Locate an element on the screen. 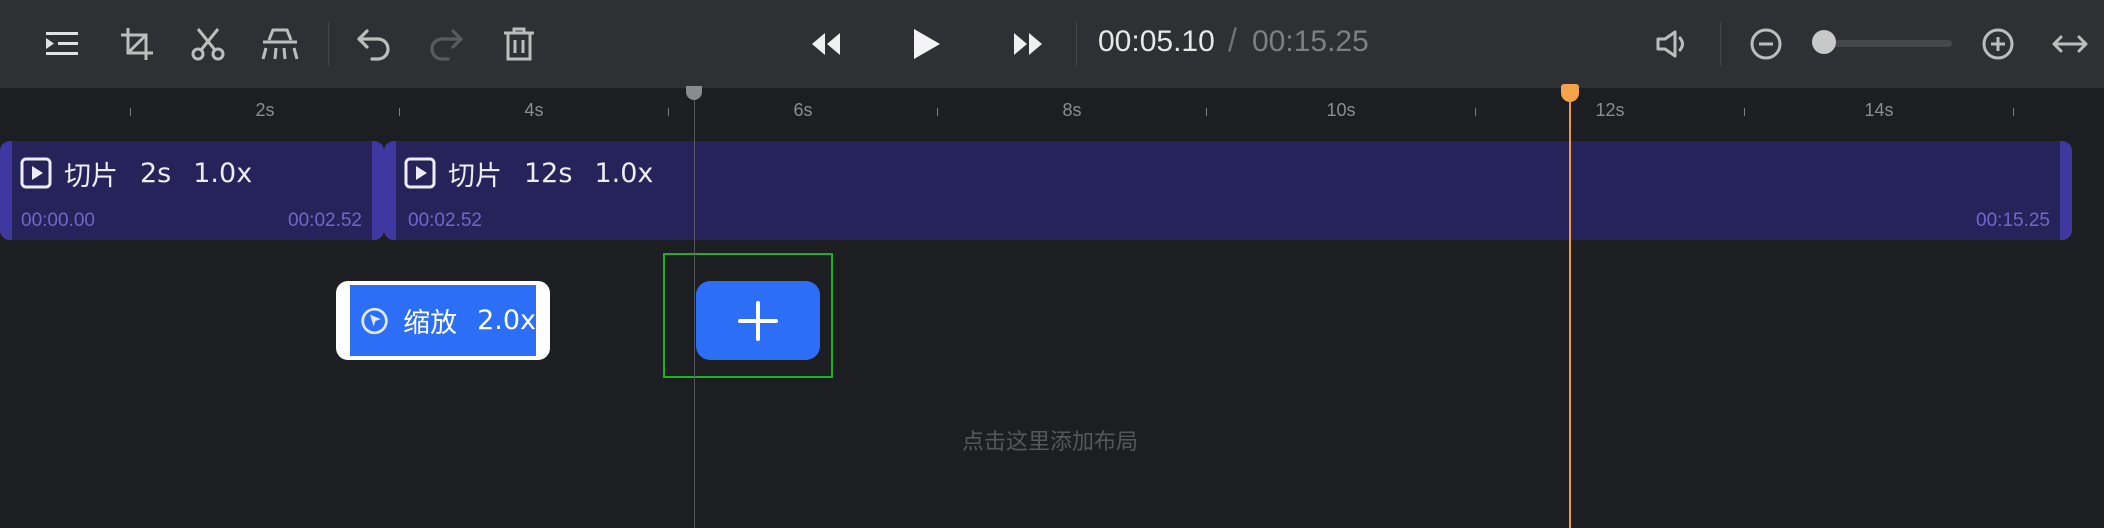 Image resolution: width=2104 pixels, height=528 pixels. zoom-clip-label: 缩放 is located at coordinates (430, 323).